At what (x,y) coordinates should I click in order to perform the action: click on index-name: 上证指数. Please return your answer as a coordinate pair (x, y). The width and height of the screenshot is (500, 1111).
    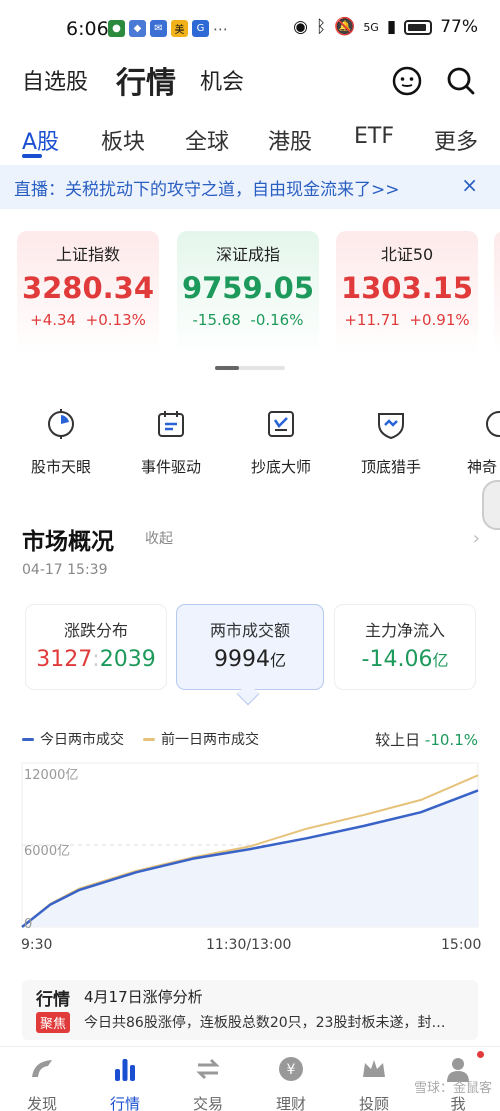
    Looking at the image, I should click on (87, 254).